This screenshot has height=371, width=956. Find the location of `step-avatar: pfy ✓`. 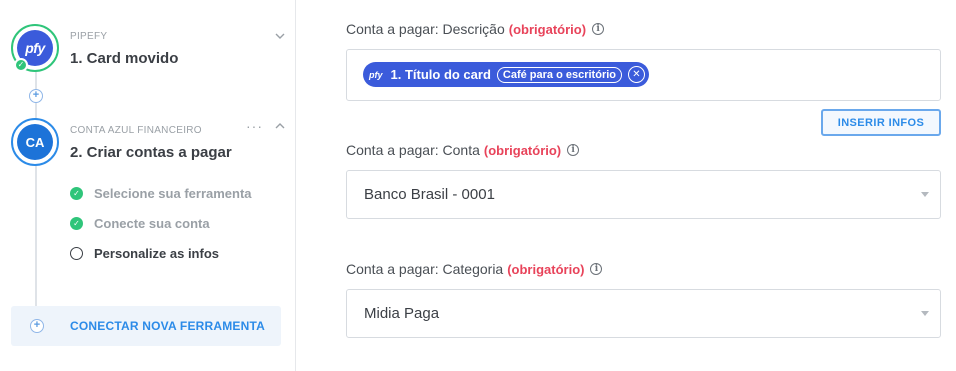

step-avatar: pfy ✓ is located at coordinates (35, 48).